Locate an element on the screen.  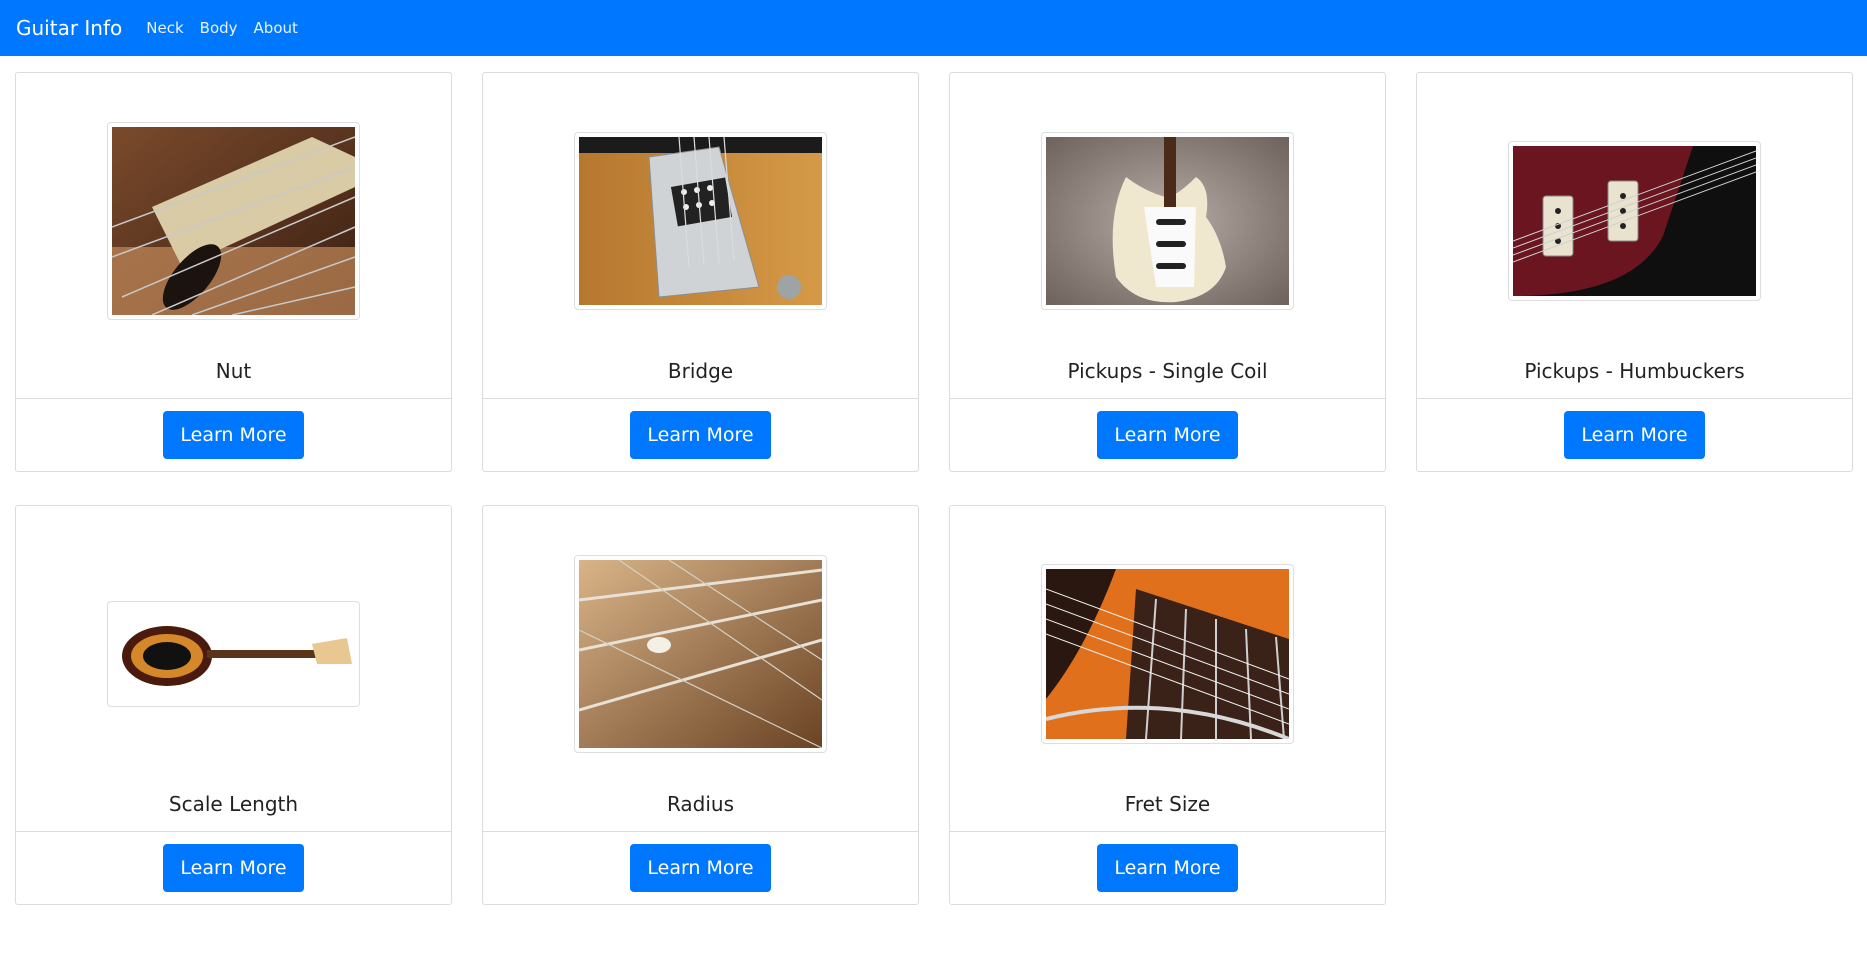
card-nut: Nut Learn More is located at coordinates (233, 272).